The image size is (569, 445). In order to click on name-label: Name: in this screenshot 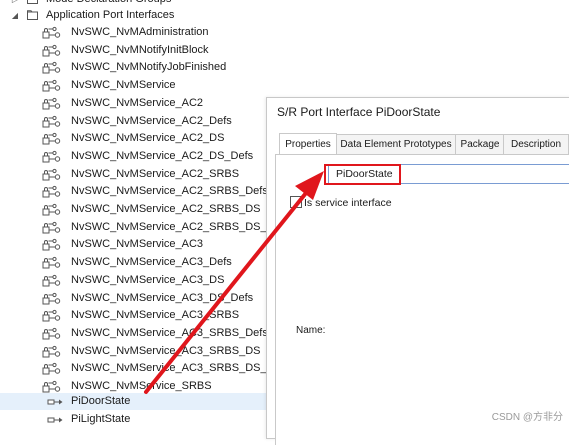, I will do `click(311, 330)`.